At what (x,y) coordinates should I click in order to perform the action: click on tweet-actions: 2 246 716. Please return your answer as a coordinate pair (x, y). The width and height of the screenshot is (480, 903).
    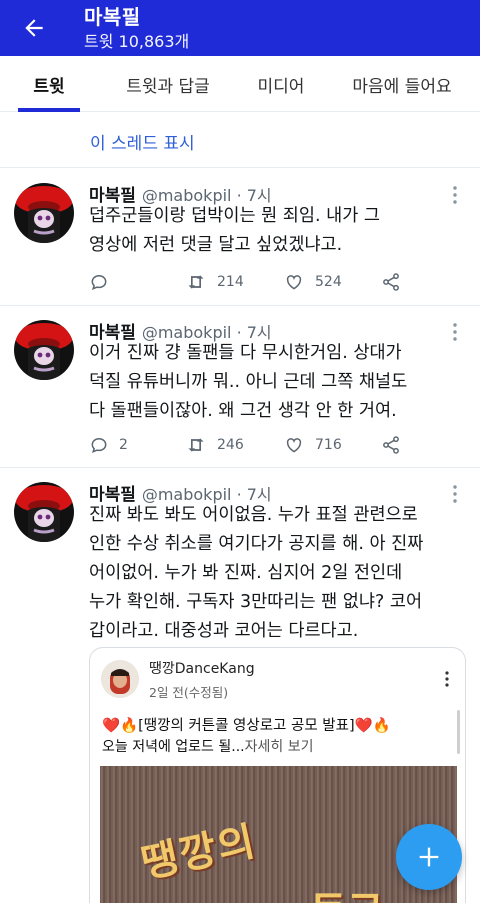
    Looking at the image, I should click on (279, 445).